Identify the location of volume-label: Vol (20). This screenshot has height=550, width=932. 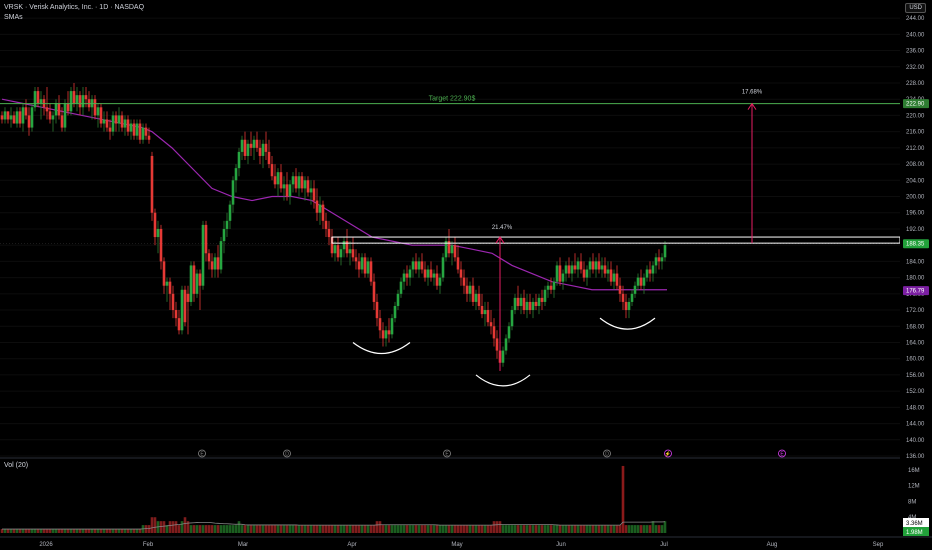
(16, 465).